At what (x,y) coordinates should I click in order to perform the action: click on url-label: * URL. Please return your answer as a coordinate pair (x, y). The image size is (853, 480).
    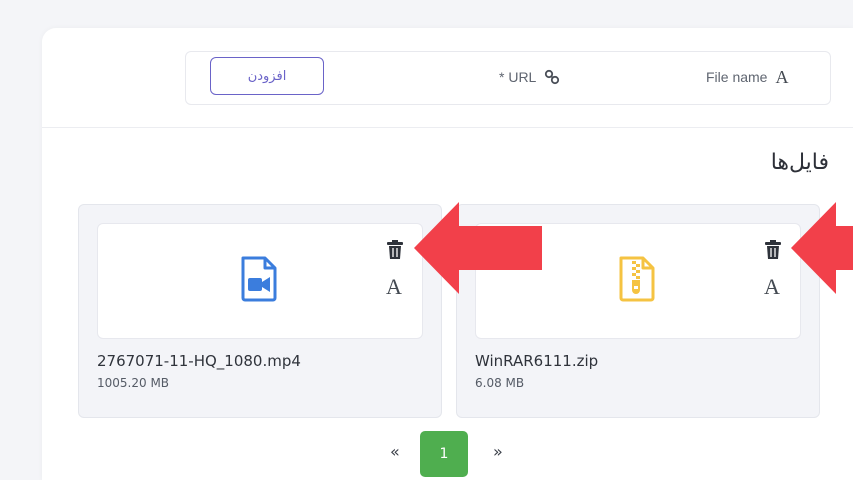
    Looking at the image, I should click on (518, 77).